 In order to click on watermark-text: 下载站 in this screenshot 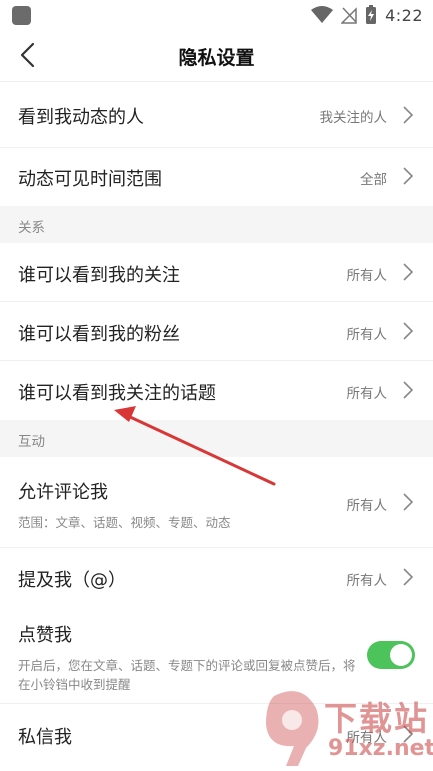, I will do `click(376, 718)`.